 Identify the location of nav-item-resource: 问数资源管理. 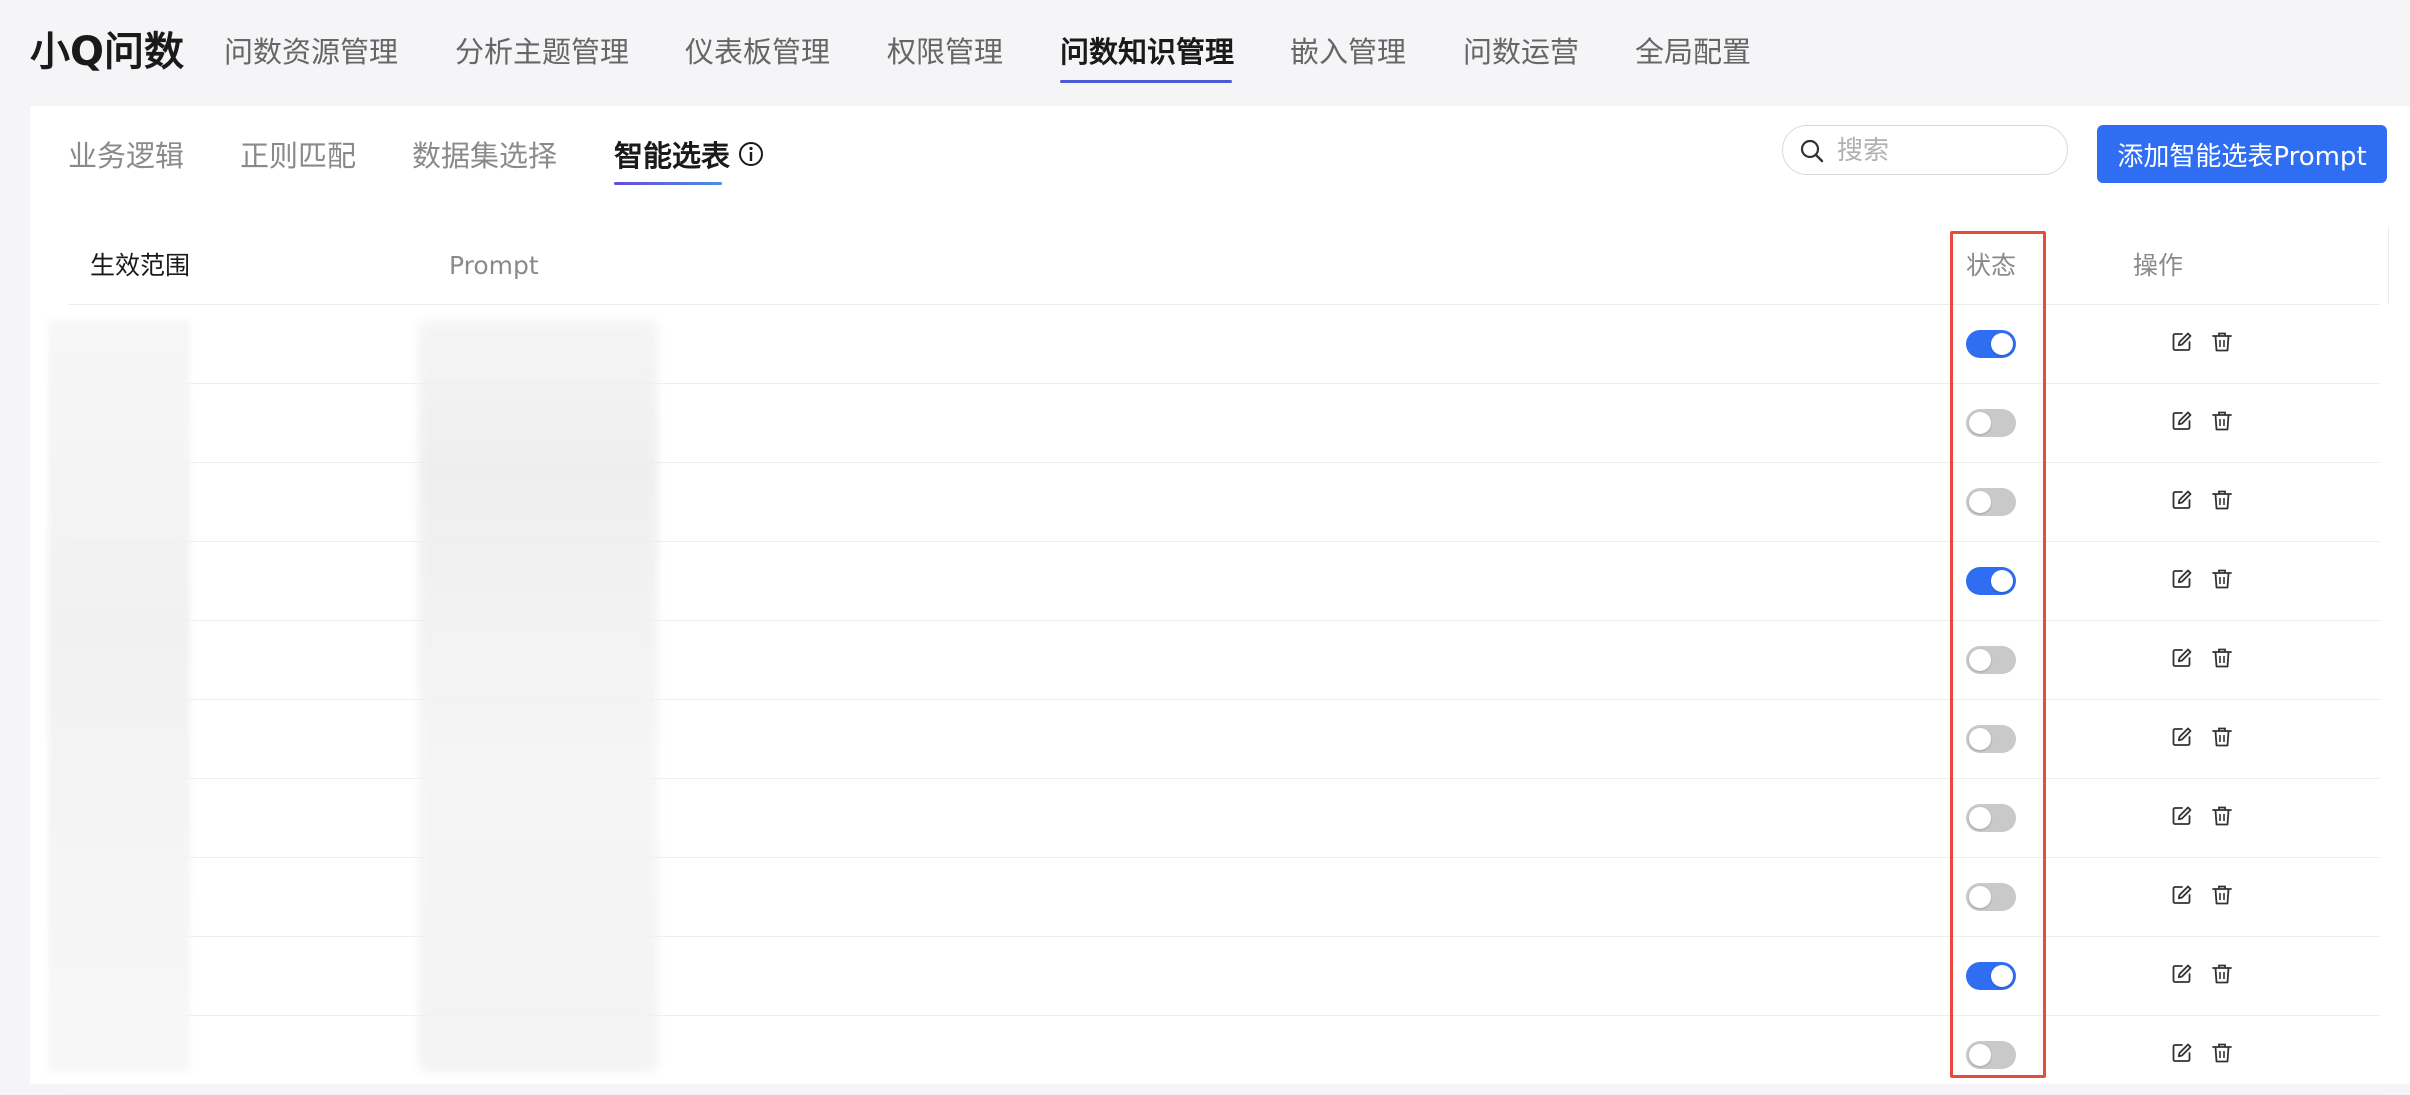
(311, 52).